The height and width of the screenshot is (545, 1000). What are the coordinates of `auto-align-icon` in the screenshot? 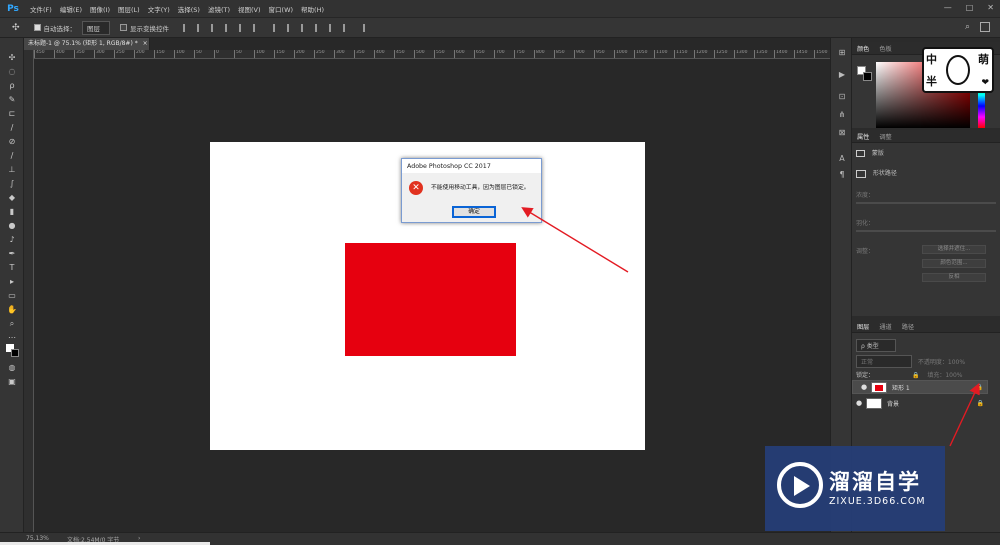 It's located at (367, 27).